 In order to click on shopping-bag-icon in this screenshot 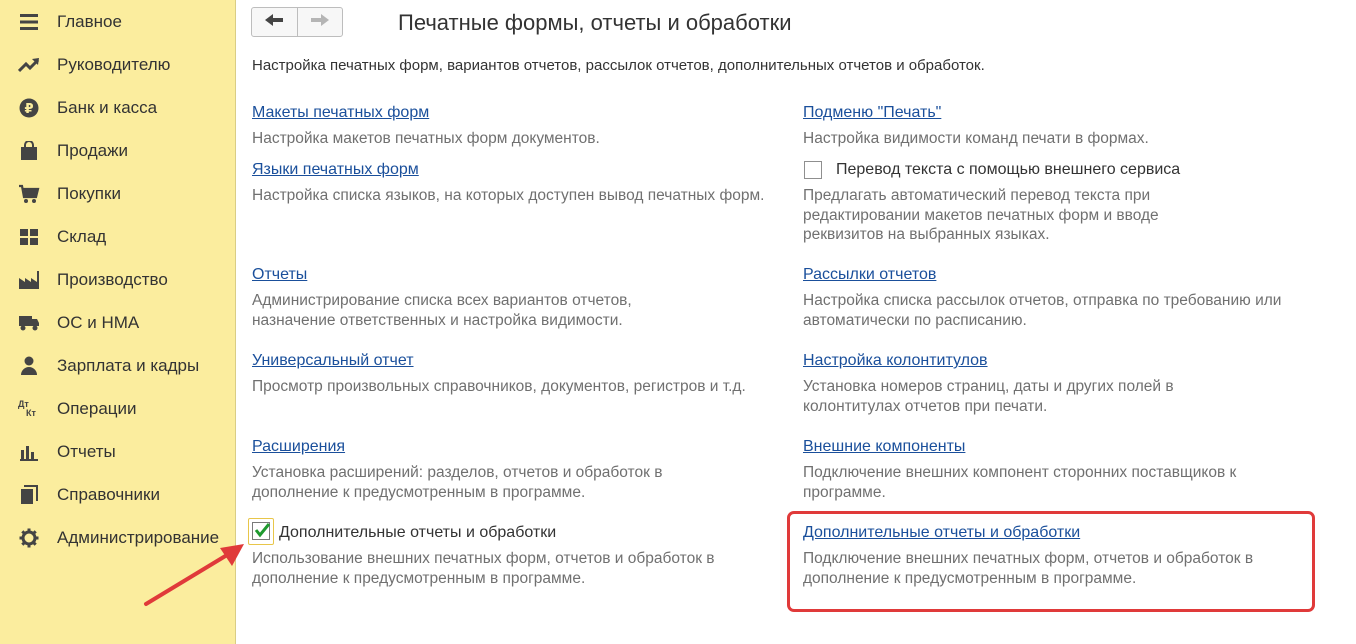, I will do `click(29, 151)`.